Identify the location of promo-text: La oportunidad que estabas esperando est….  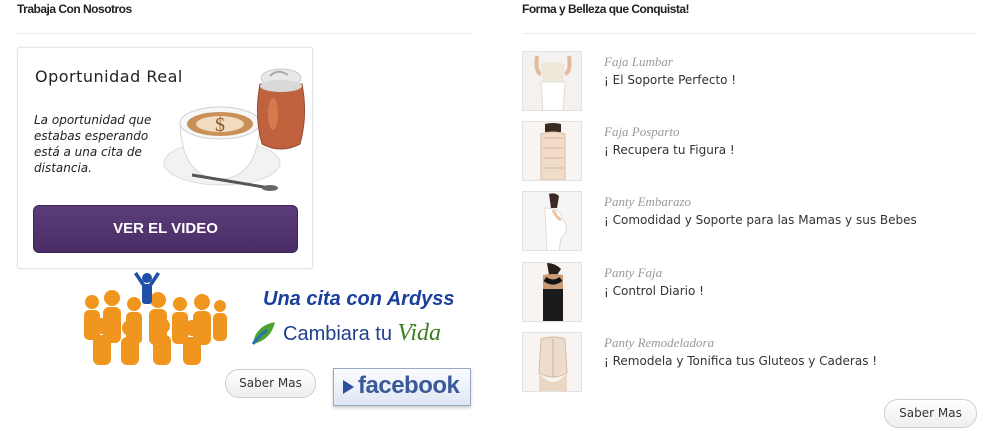
(93, 144).